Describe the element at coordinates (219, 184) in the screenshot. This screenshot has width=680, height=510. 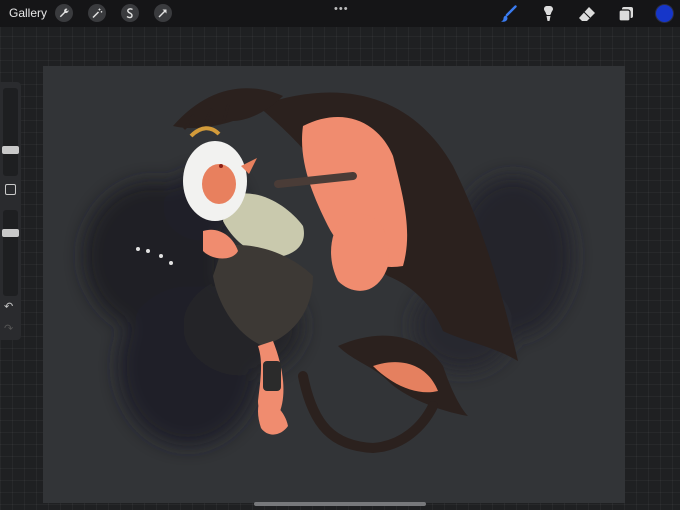
I see `face` at that location.